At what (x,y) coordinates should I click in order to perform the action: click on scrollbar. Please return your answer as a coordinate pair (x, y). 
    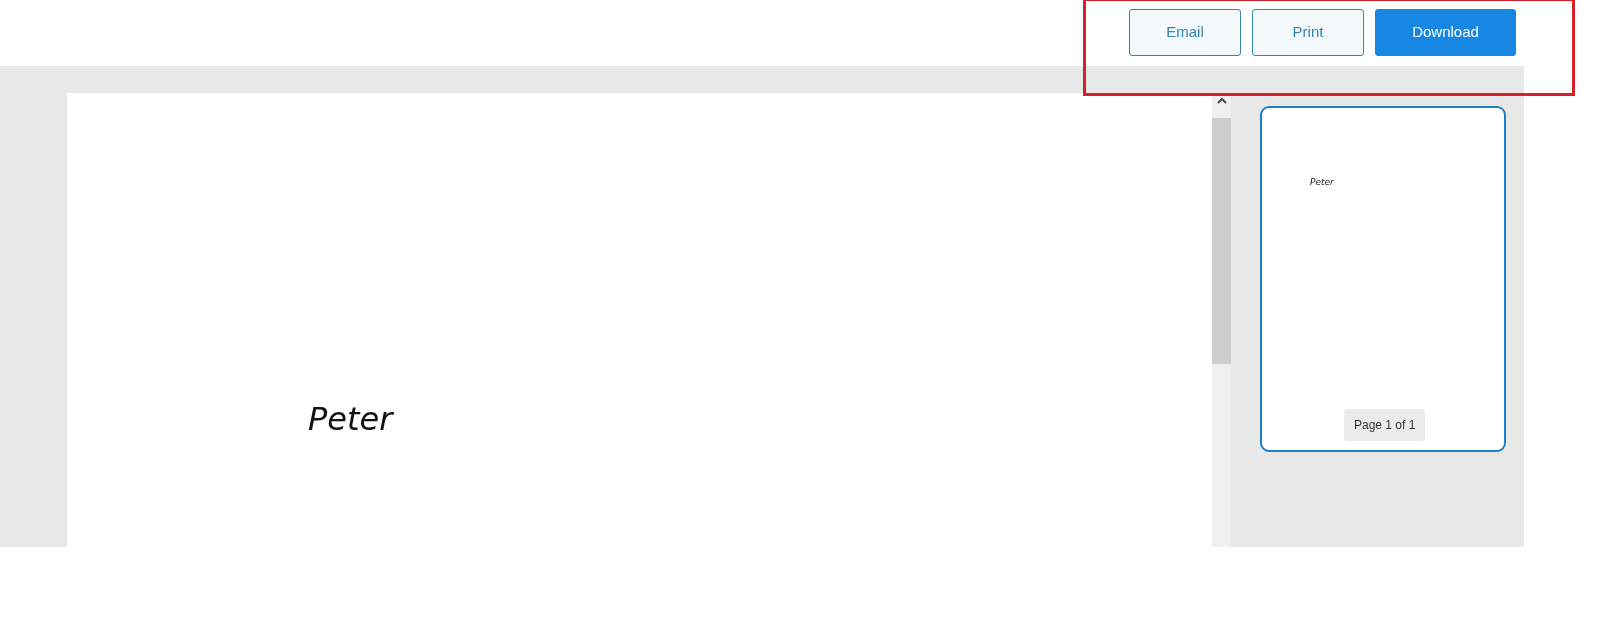
    Looking at the image, I should click on (1221, 320).